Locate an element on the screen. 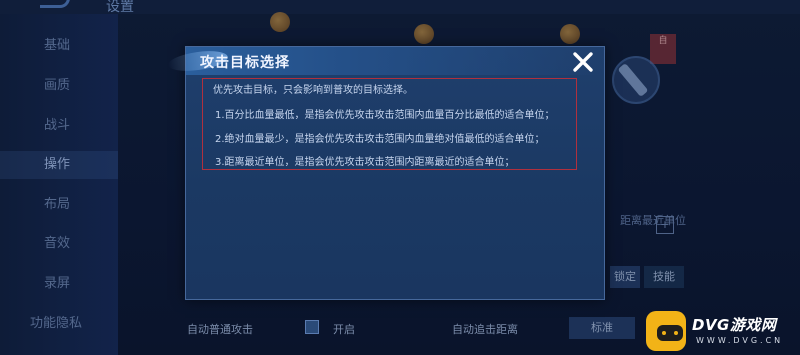 The image size is (800, 355). dialog-title: 攻击目标选择 is located at coordinates (245, 63).